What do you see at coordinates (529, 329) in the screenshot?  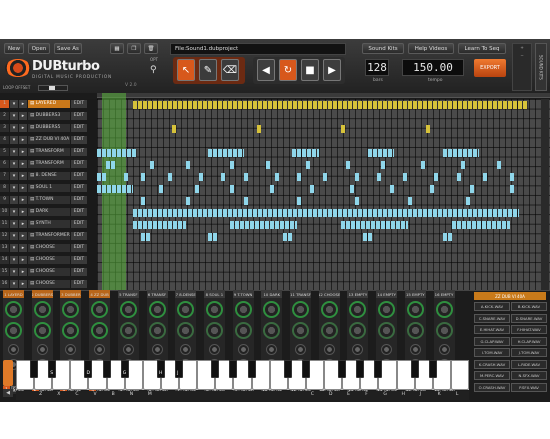 I see `drum-pad: F.HIHAT.WAV` at bounding box center [529, 329].